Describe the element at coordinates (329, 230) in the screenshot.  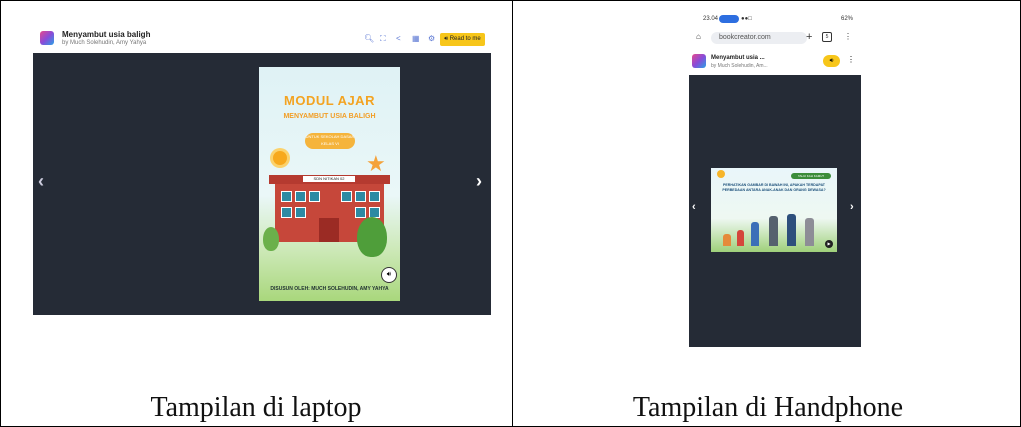
I see `school-door` at that location.